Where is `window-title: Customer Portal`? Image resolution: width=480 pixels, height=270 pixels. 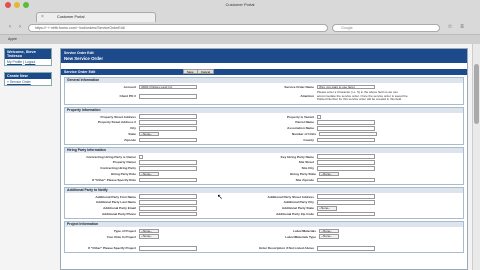
window-title: Customer Portal is located at coordinates (240, 4).